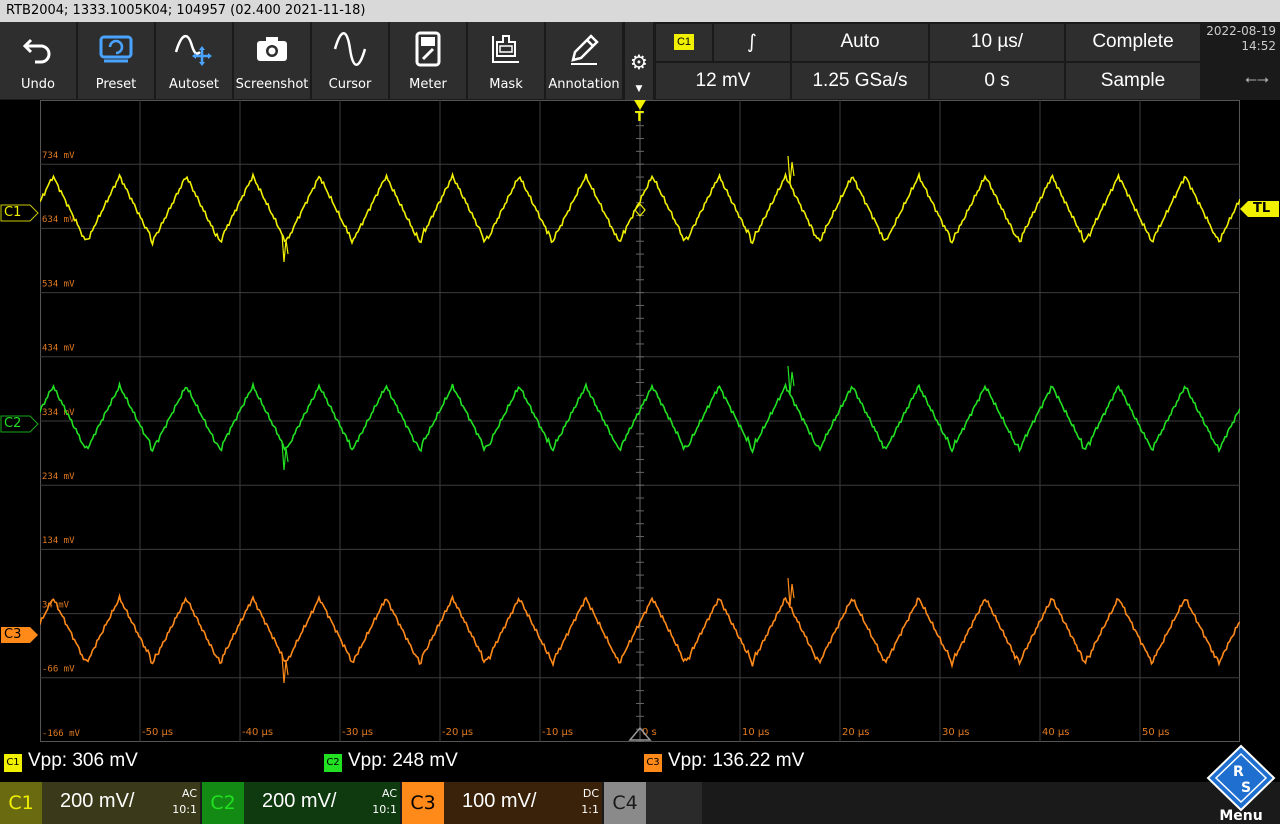 The image size is (1280, 824). I want to click on meas-c2-badge: C2, so click(333, 763).